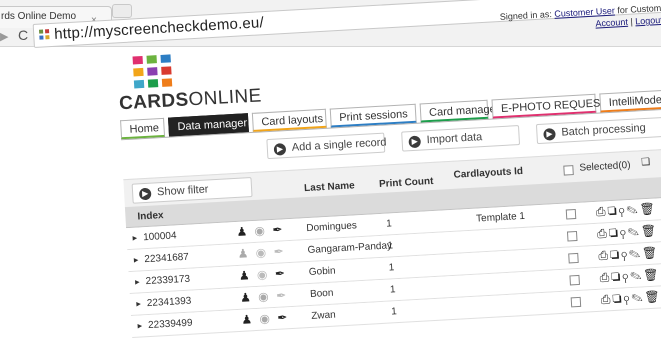  Describe the element at coordinates (322, 271) in the screenshot. I see `last-name: Gobin` at that location.